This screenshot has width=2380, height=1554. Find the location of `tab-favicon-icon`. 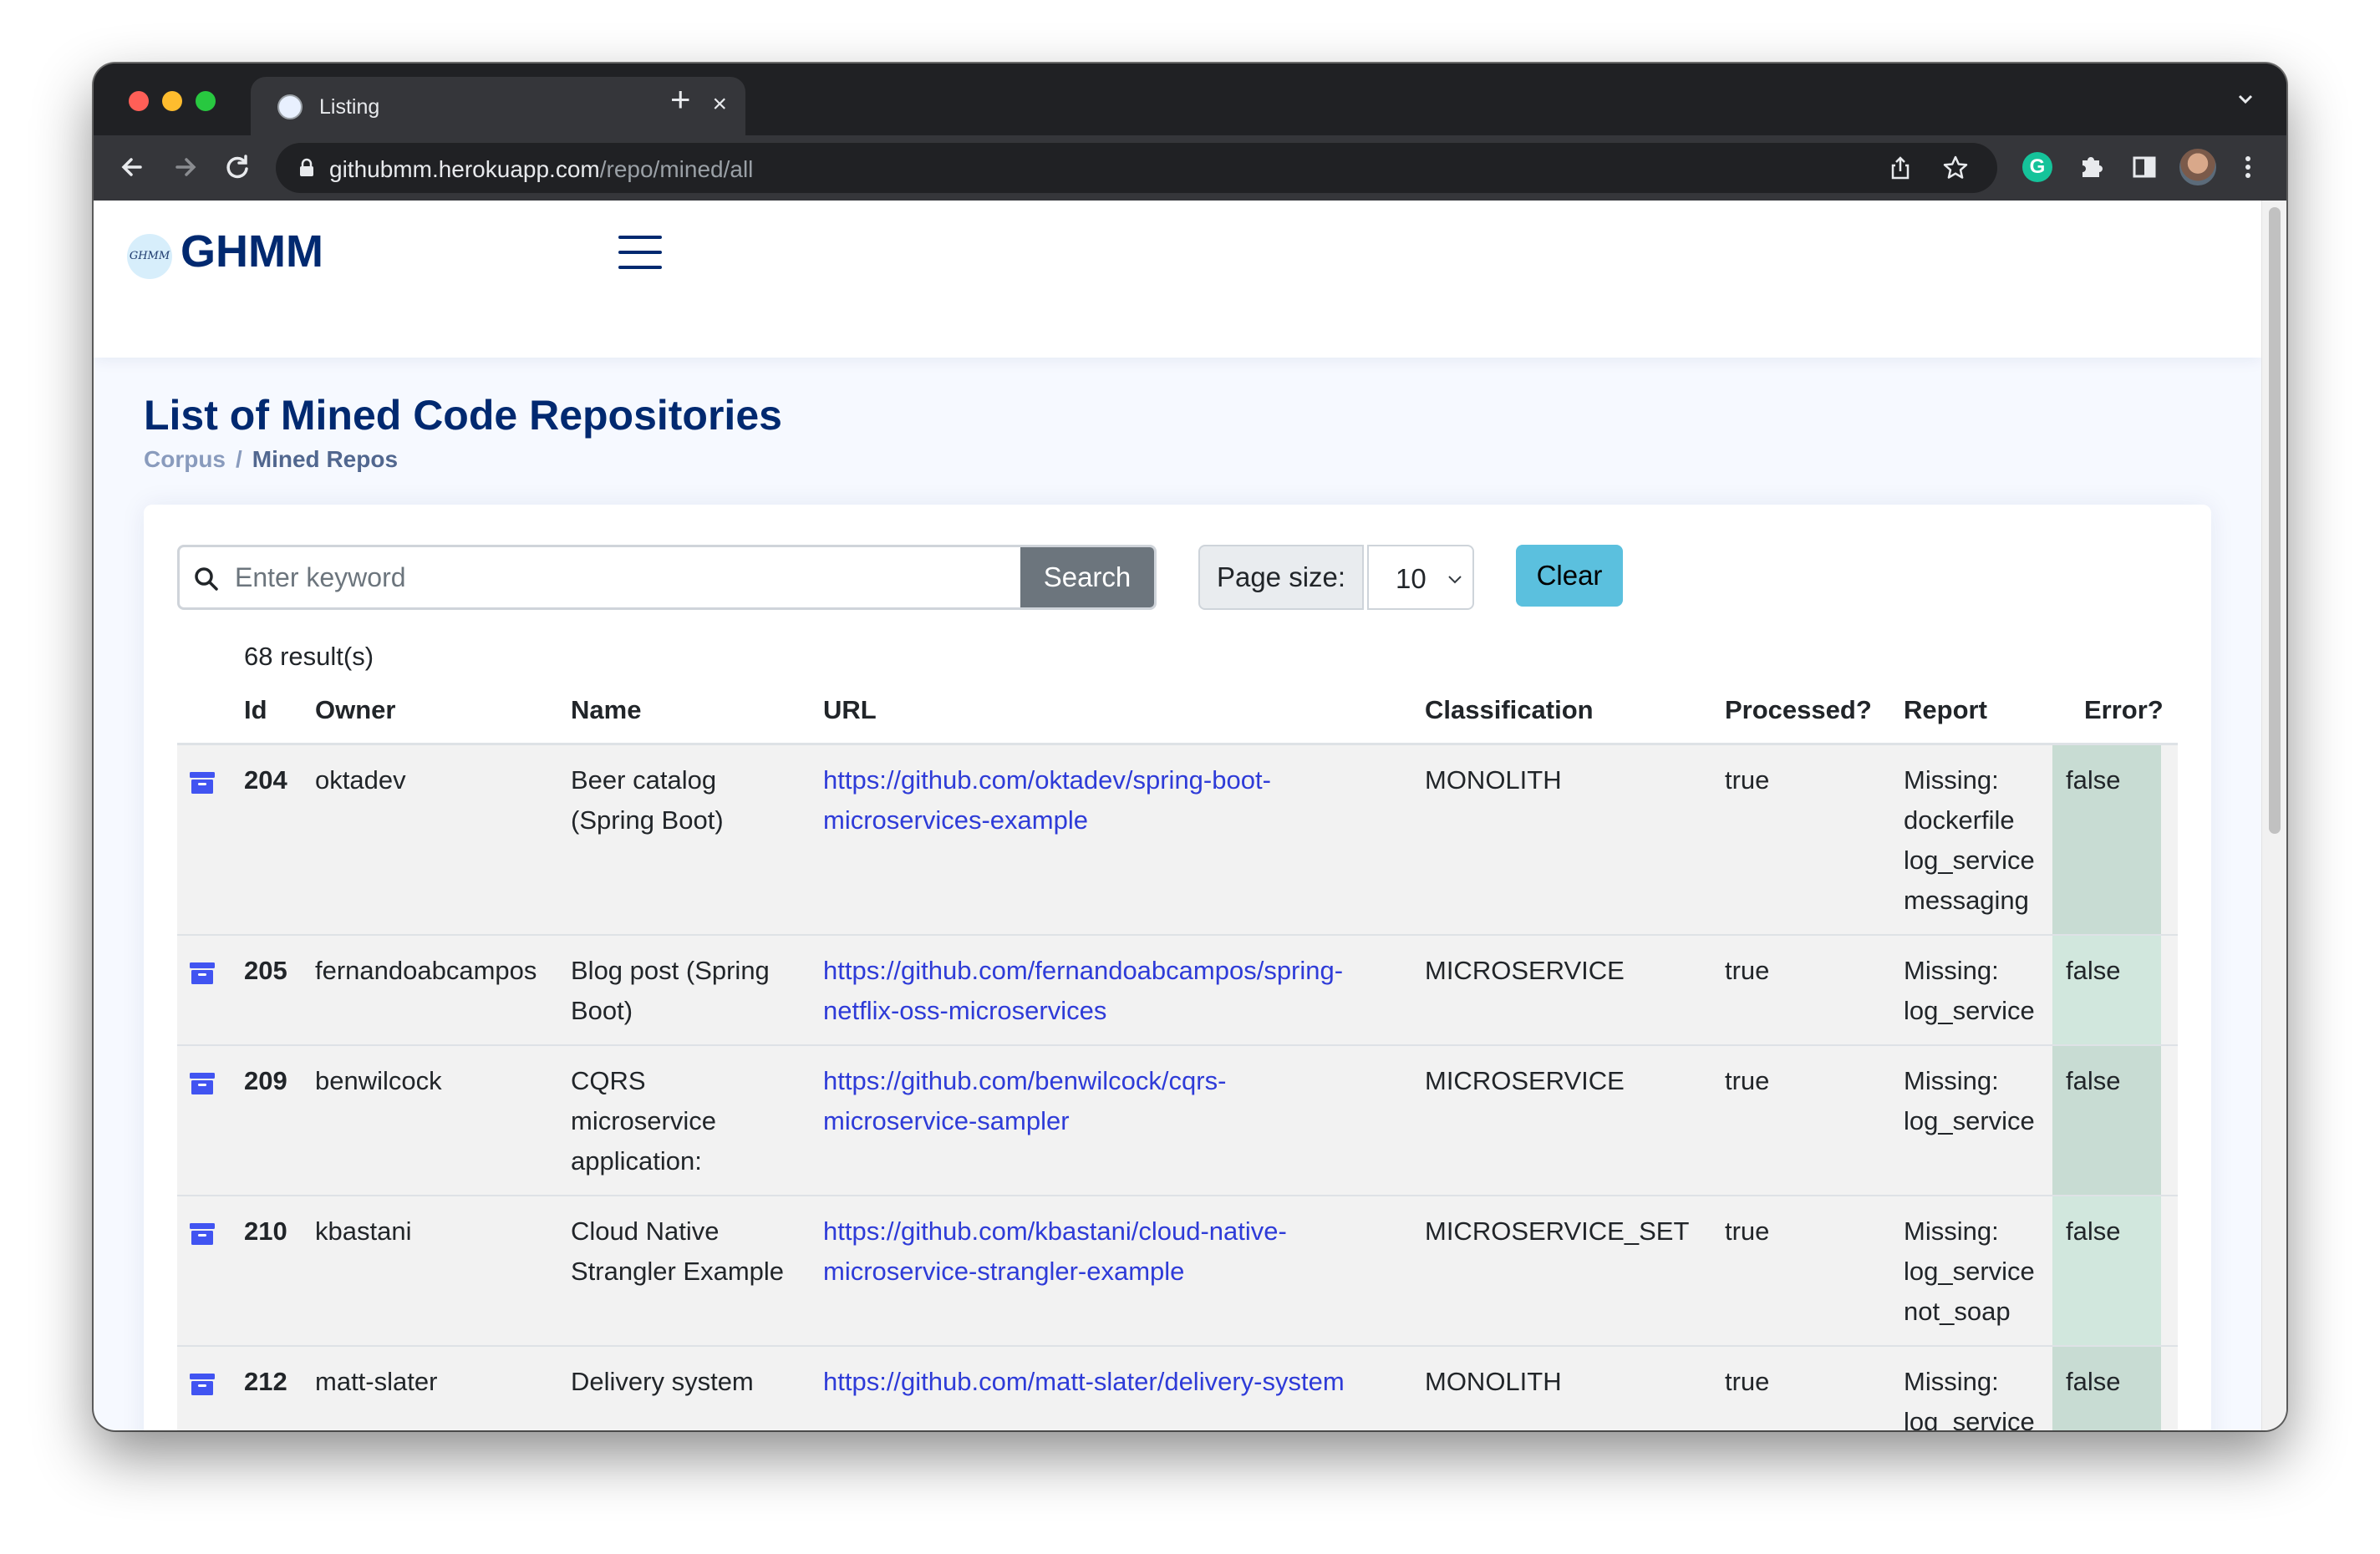

tab-favicon-icon is located at coordinates (290, 106).